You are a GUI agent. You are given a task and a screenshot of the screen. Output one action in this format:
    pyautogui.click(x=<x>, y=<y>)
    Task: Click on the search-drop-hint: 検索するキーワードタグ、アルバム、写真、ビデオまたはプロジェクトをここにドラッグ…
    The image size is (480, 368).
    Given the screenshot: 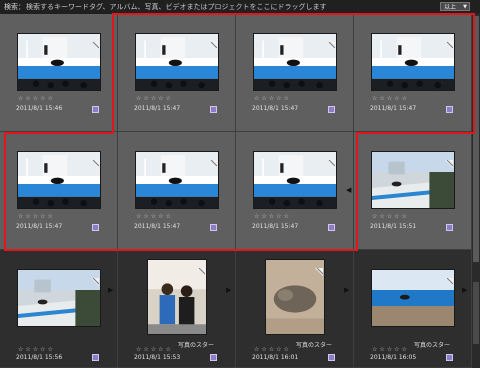 What is the action you would take?
    pyautogui.click(x=176, y=7)
    